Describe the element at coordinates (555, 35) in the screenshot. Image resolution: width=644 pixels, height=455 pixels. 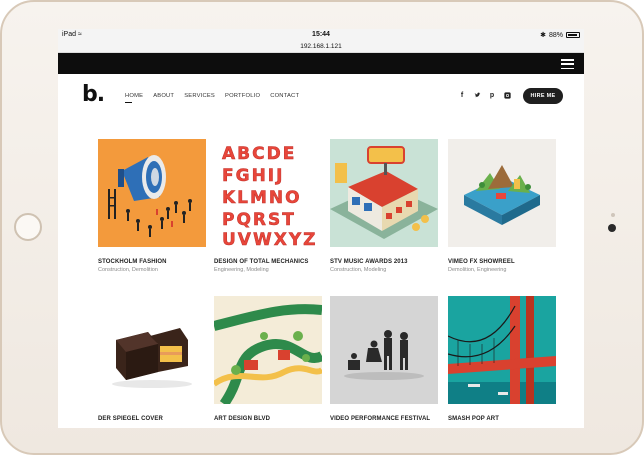
I see `battery-percent: 88%` at that location.